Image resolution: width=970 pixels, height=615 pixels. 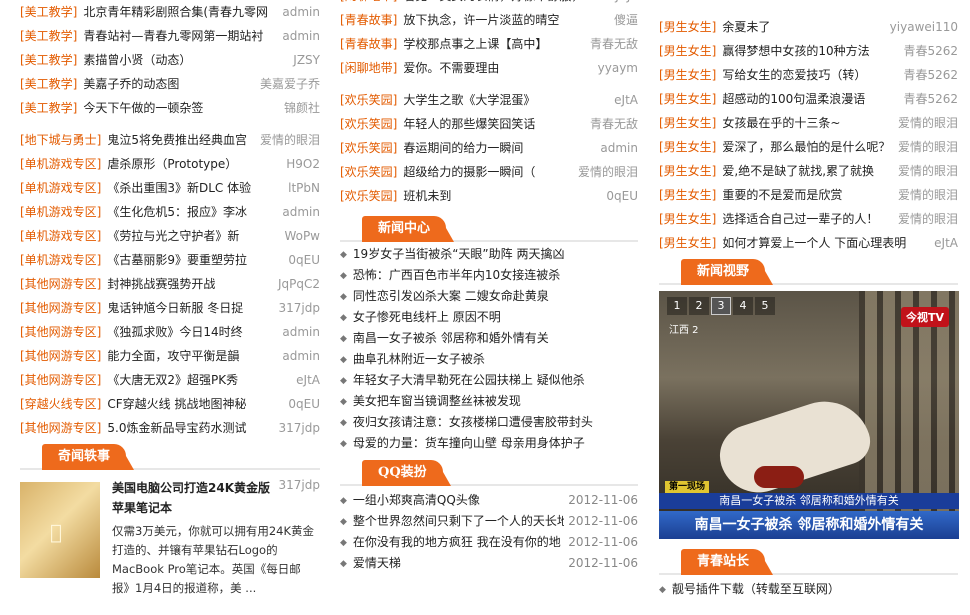 I want to click on item-title-link: 美嘉子乔的动态图, so click(x=131, y=84).